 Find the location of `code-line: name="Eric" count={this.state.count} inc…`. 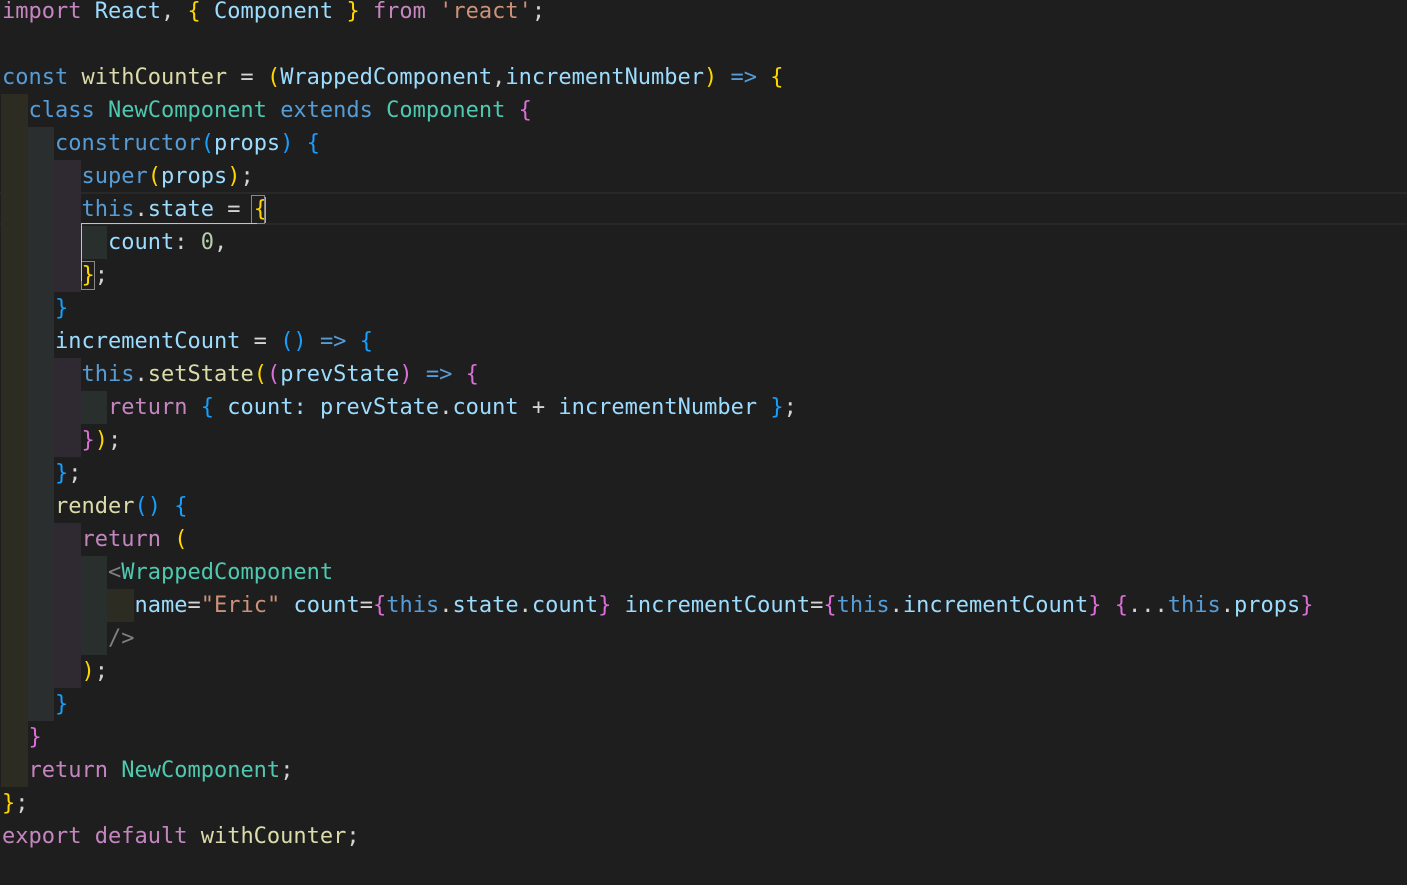

code-line: name="Eric" count={this.state.count} inc… is located at coordinates (703, 605).